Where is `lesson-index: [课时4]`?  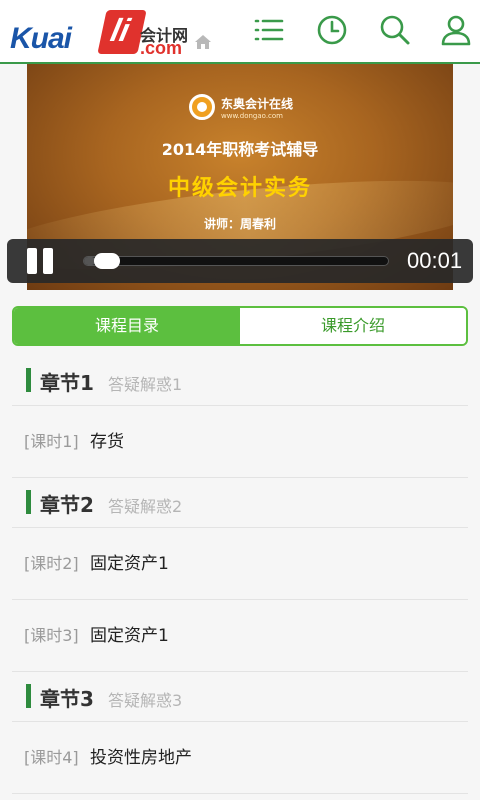 lesson-index: [课时4] is located at coordinates (51, 757).